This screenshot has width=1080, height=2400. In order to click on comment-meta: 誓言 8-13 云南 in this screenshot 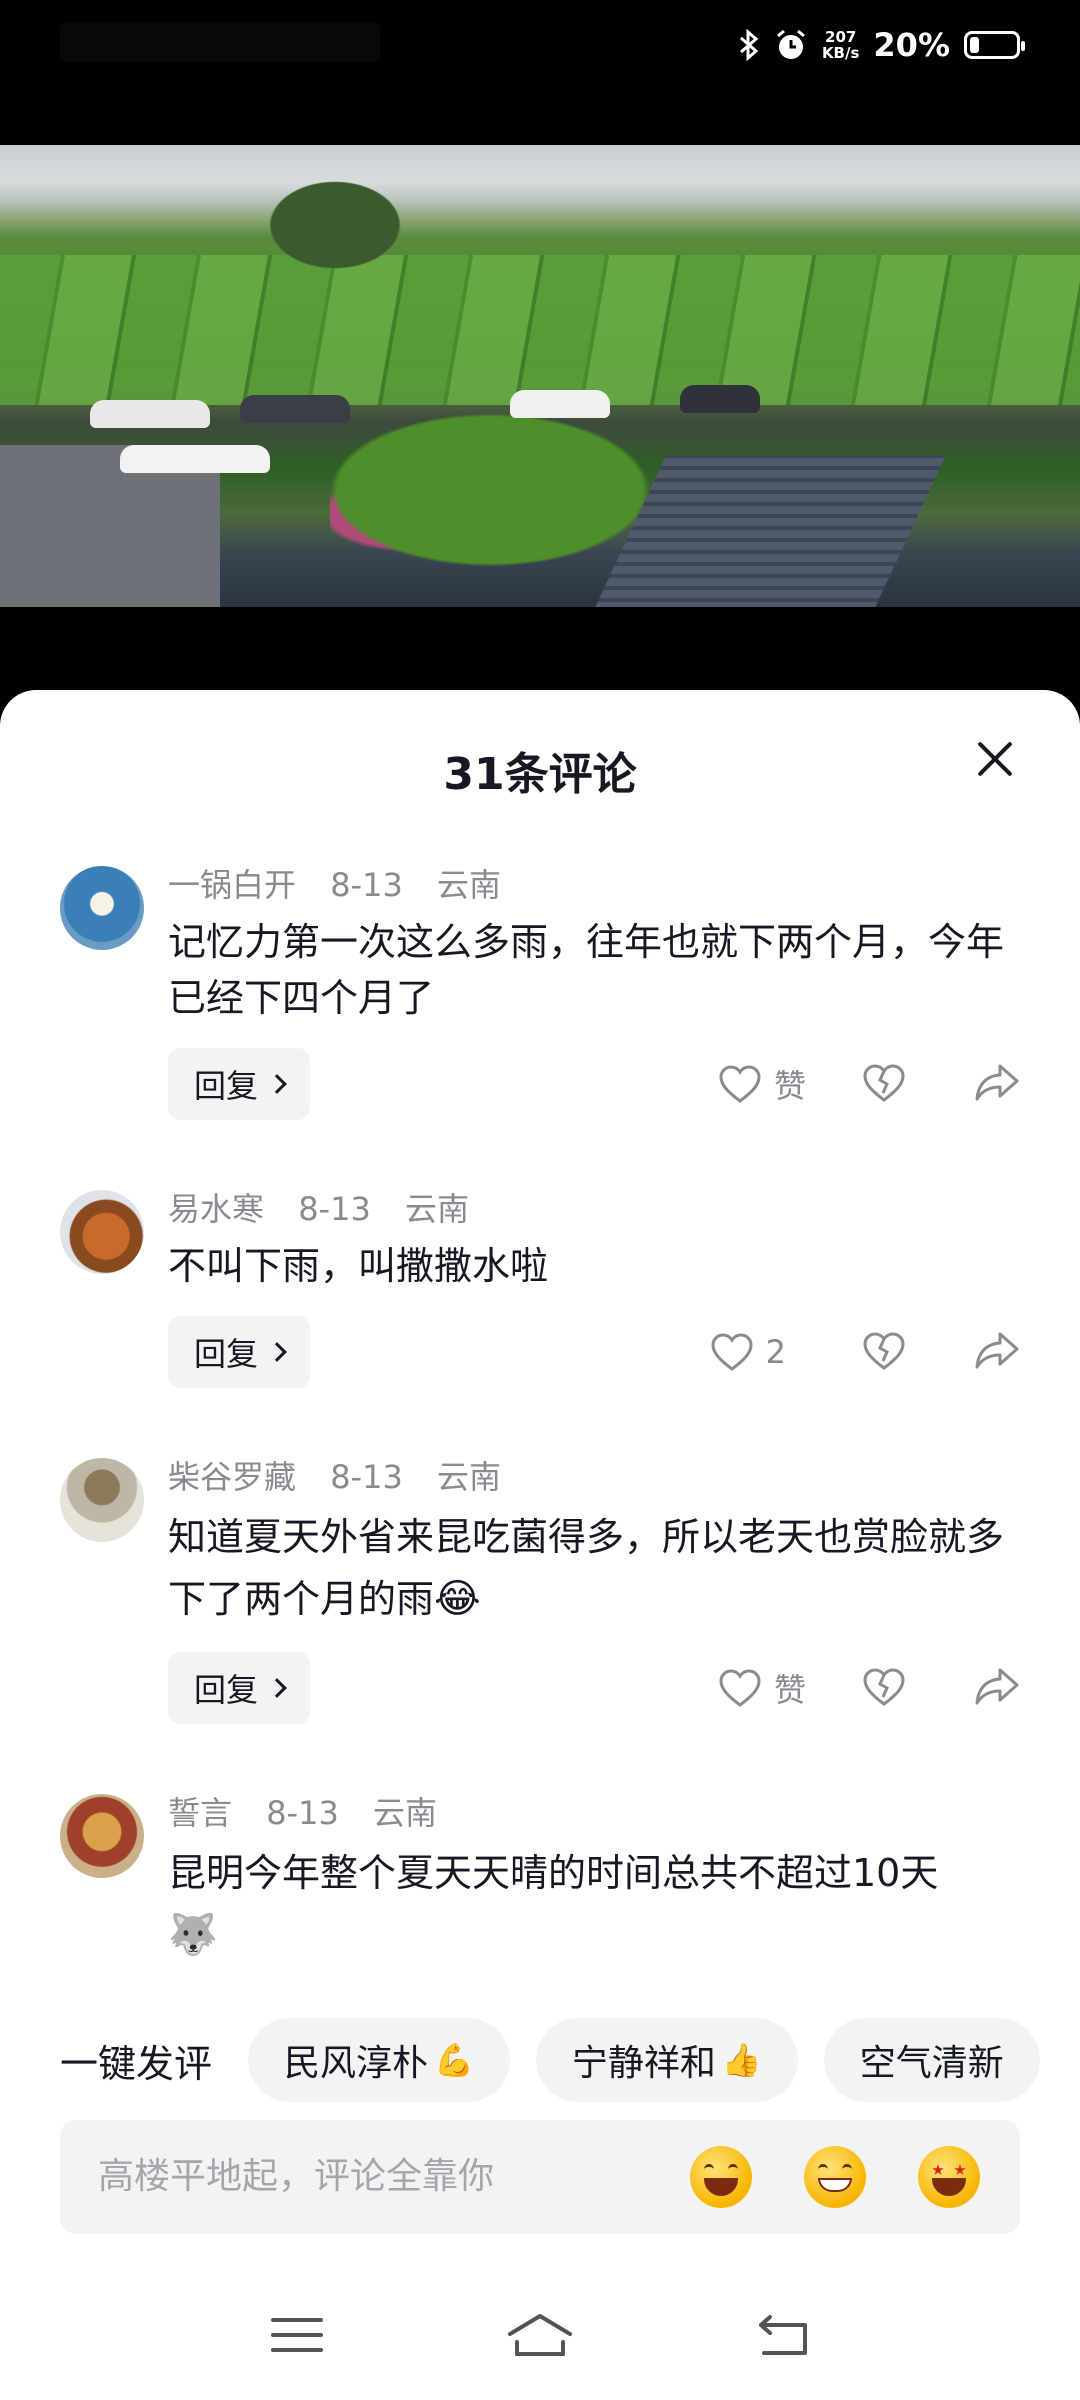, I will do `click(594, 1813)`.